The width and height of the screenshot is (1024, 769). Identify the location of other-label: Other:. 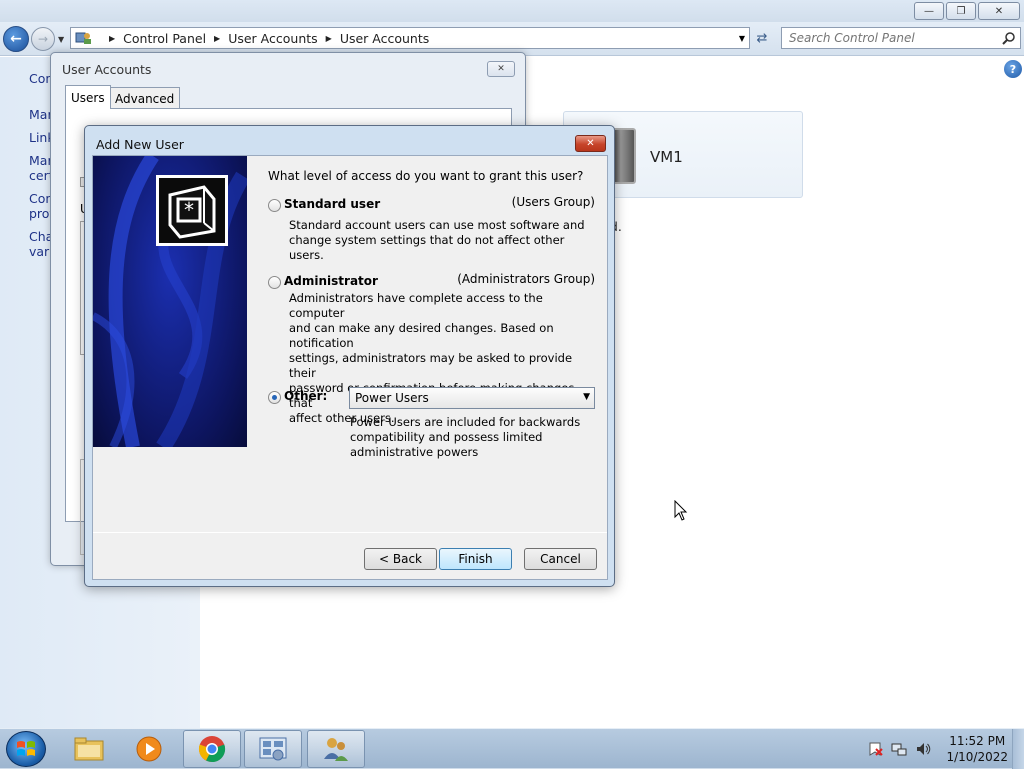
(305, 396).